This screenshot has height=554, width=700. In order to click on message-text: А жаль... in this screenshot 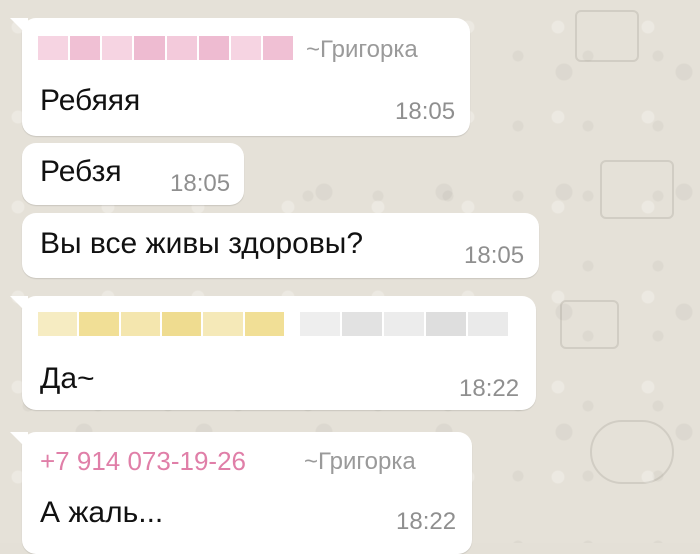, I will do `click(102, 512)`.